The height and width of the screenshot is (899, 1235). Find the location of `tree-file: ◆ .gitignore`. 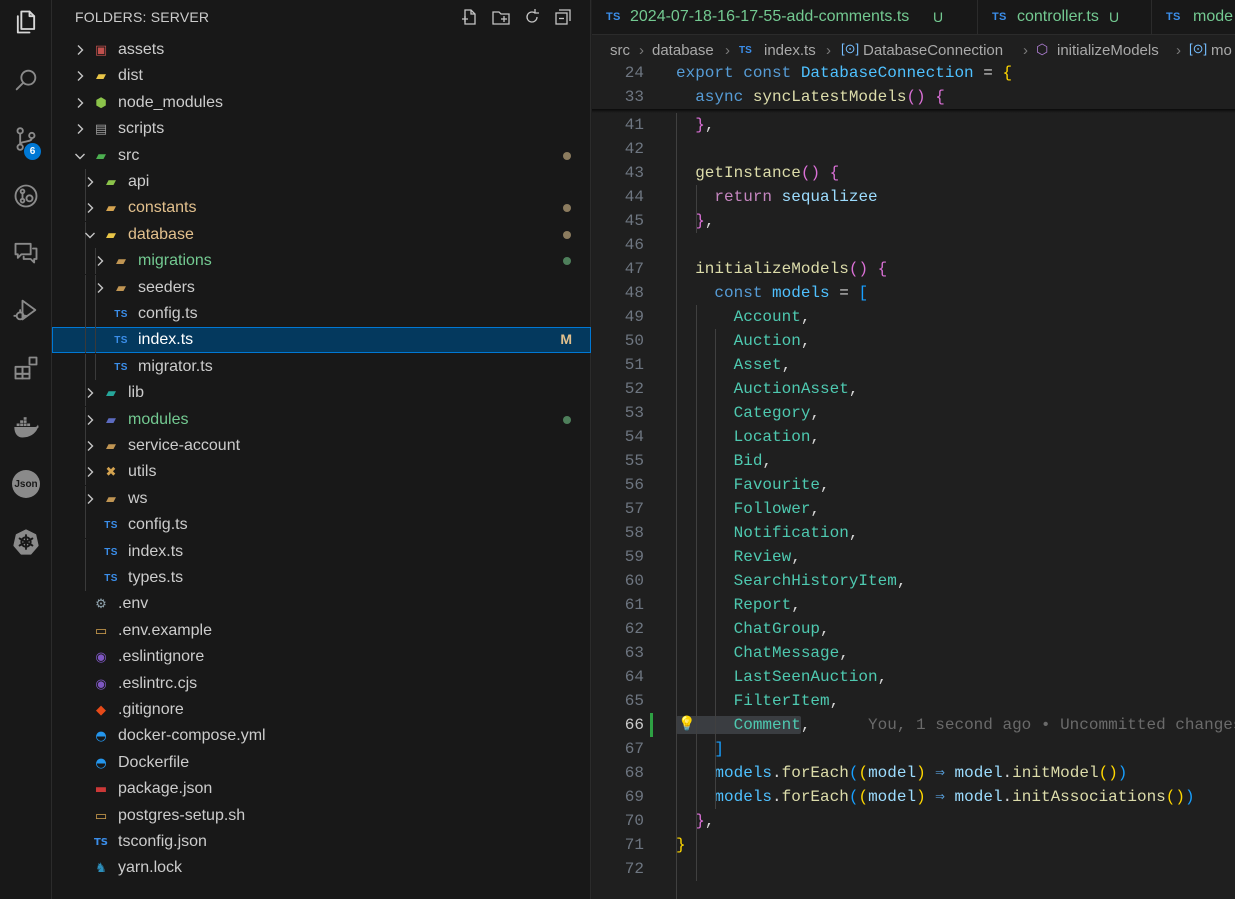

tree-file: ◆ .gitignore is located at coordinates (321, 710).